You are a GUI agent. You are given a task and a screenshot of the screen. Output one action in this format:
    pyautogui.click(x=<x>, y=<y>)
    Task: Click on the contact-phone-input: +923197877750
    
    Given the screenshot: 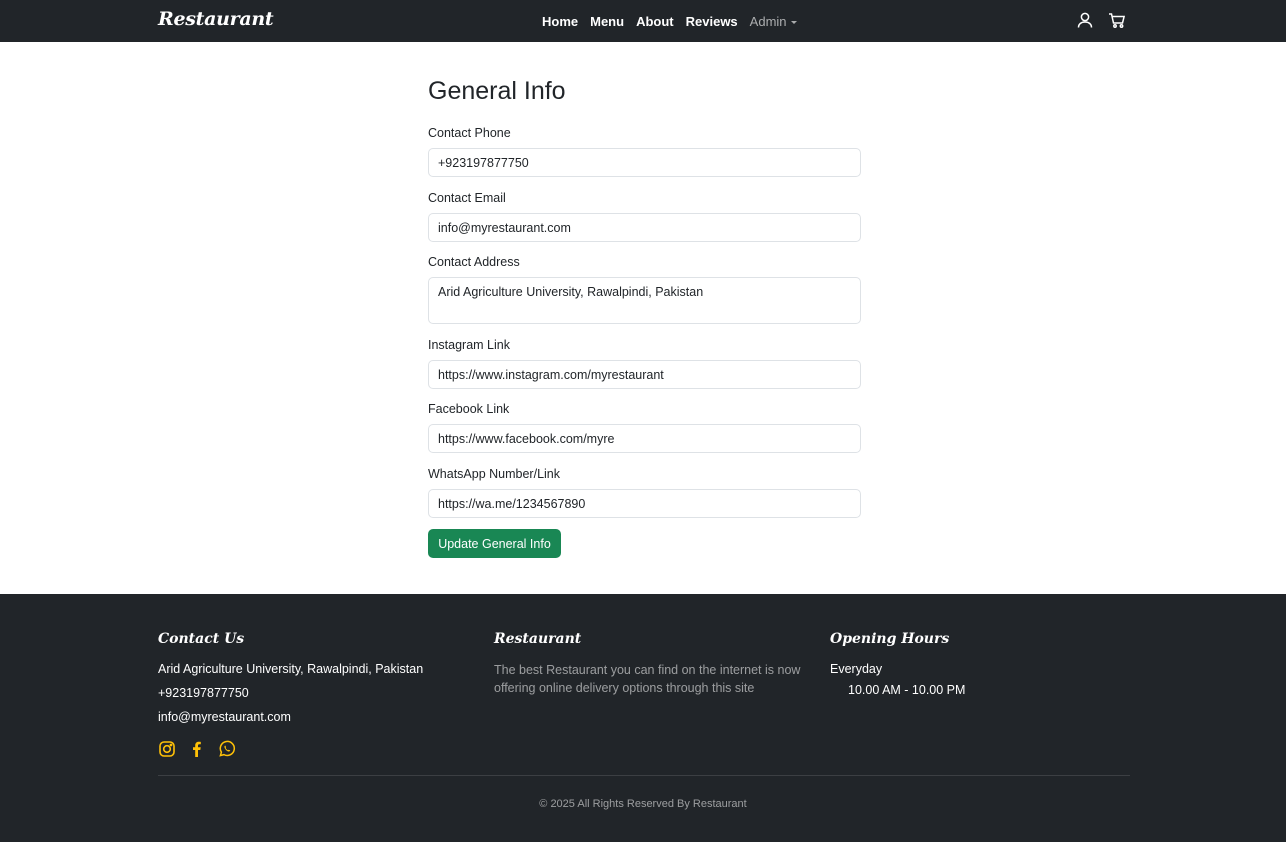 What is the action you would take?
    pyautogui.click(x=644, y=162)
    